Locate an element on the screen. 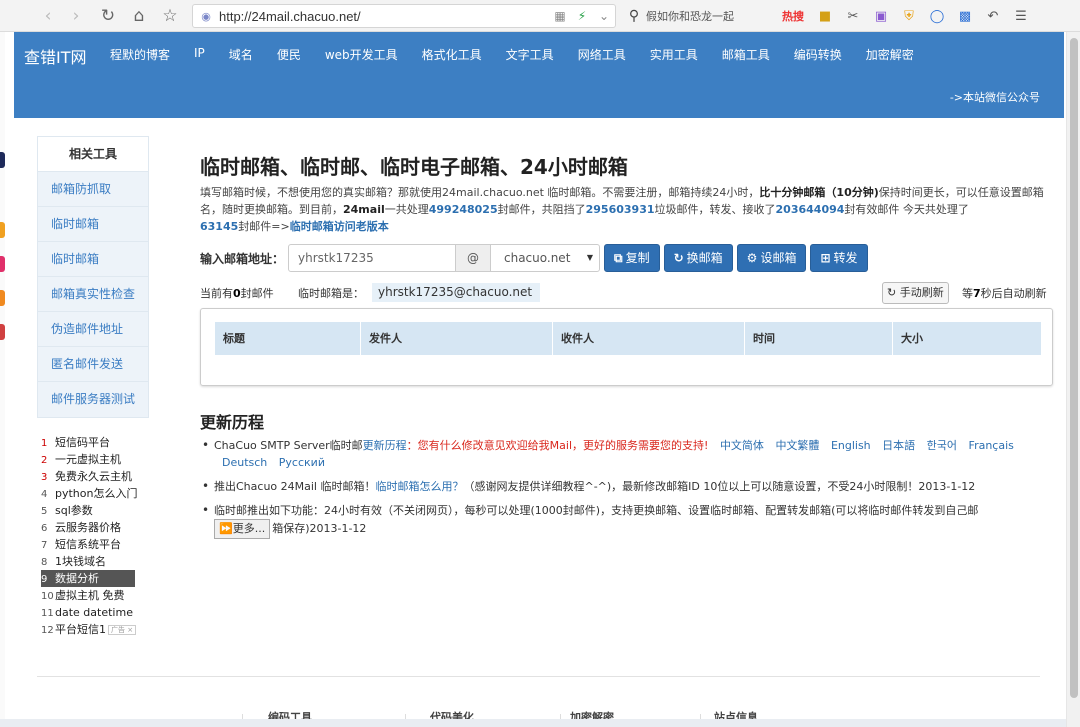 This screenshot has width=1080, height=727. lang-link: 日本語 is located at coordinates (898, 445).